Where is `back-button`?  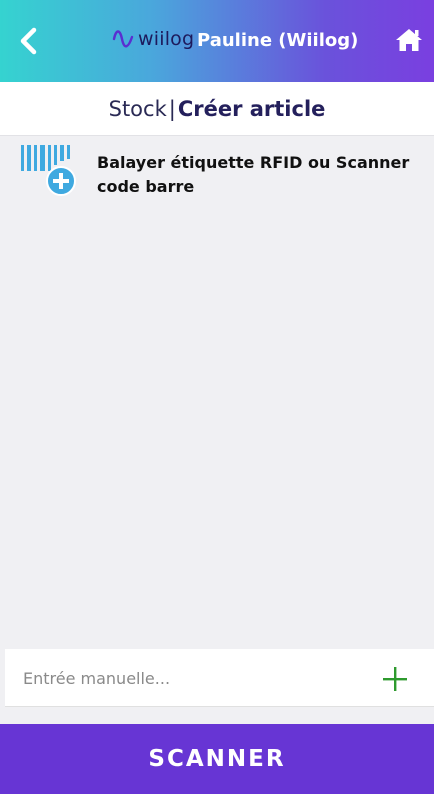 back-button is located at coordinates (29, 41).